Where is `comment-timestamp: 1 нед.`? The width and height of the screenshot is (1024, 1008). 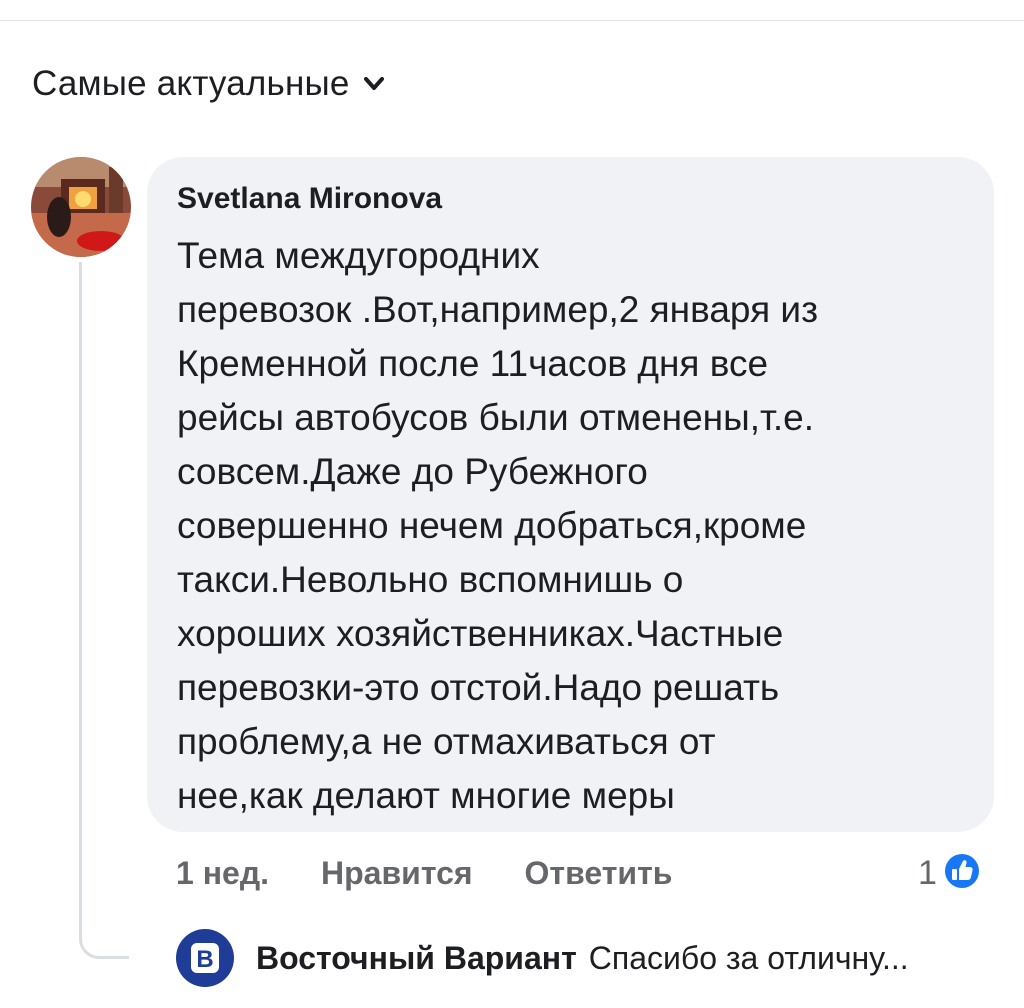
comment-timestamp: 1 нед. is located at coordinates (222, 873).